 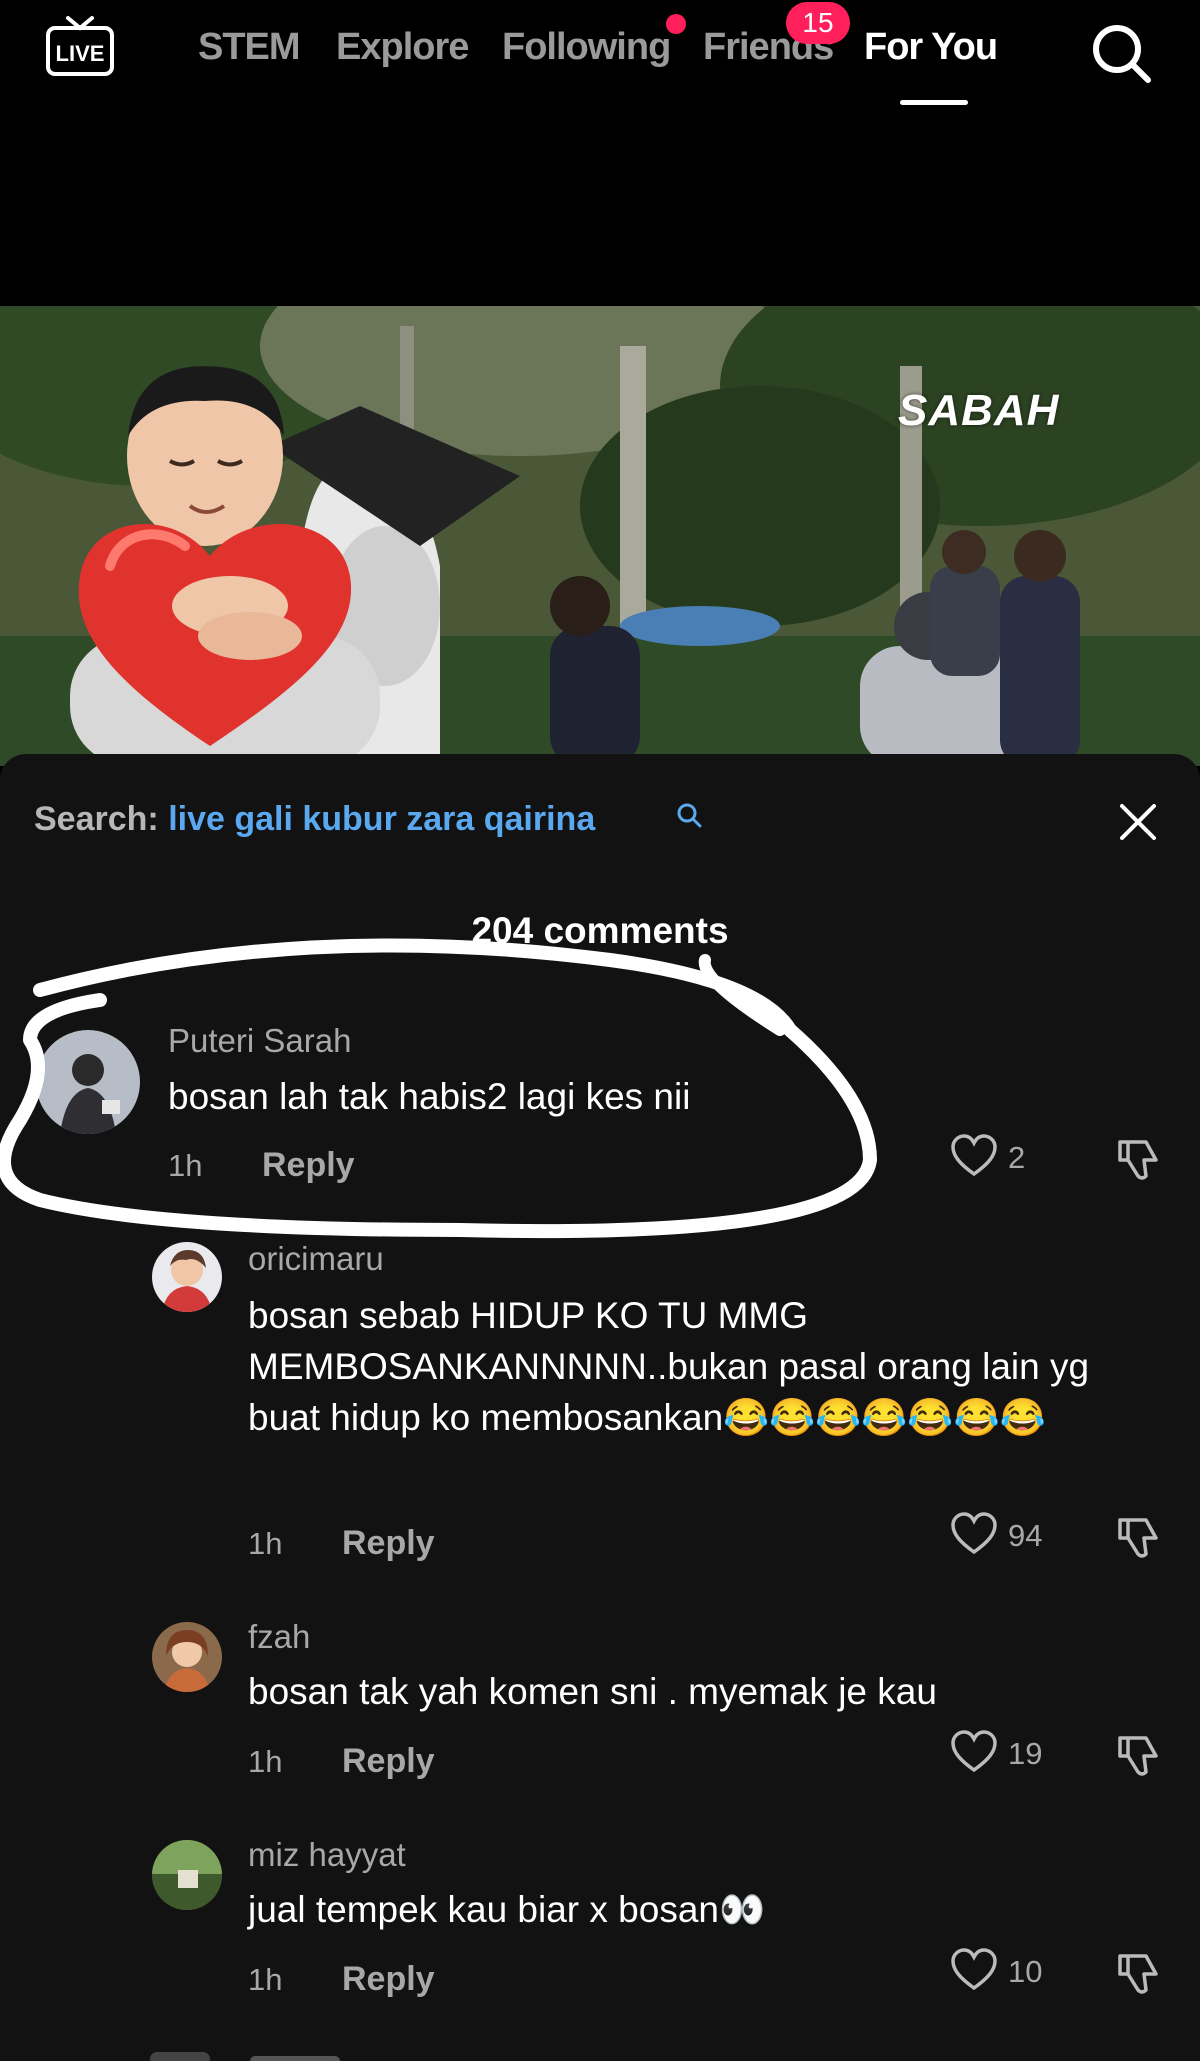 I want to click on tab-stem: STEM, so click(x=249, y=47).